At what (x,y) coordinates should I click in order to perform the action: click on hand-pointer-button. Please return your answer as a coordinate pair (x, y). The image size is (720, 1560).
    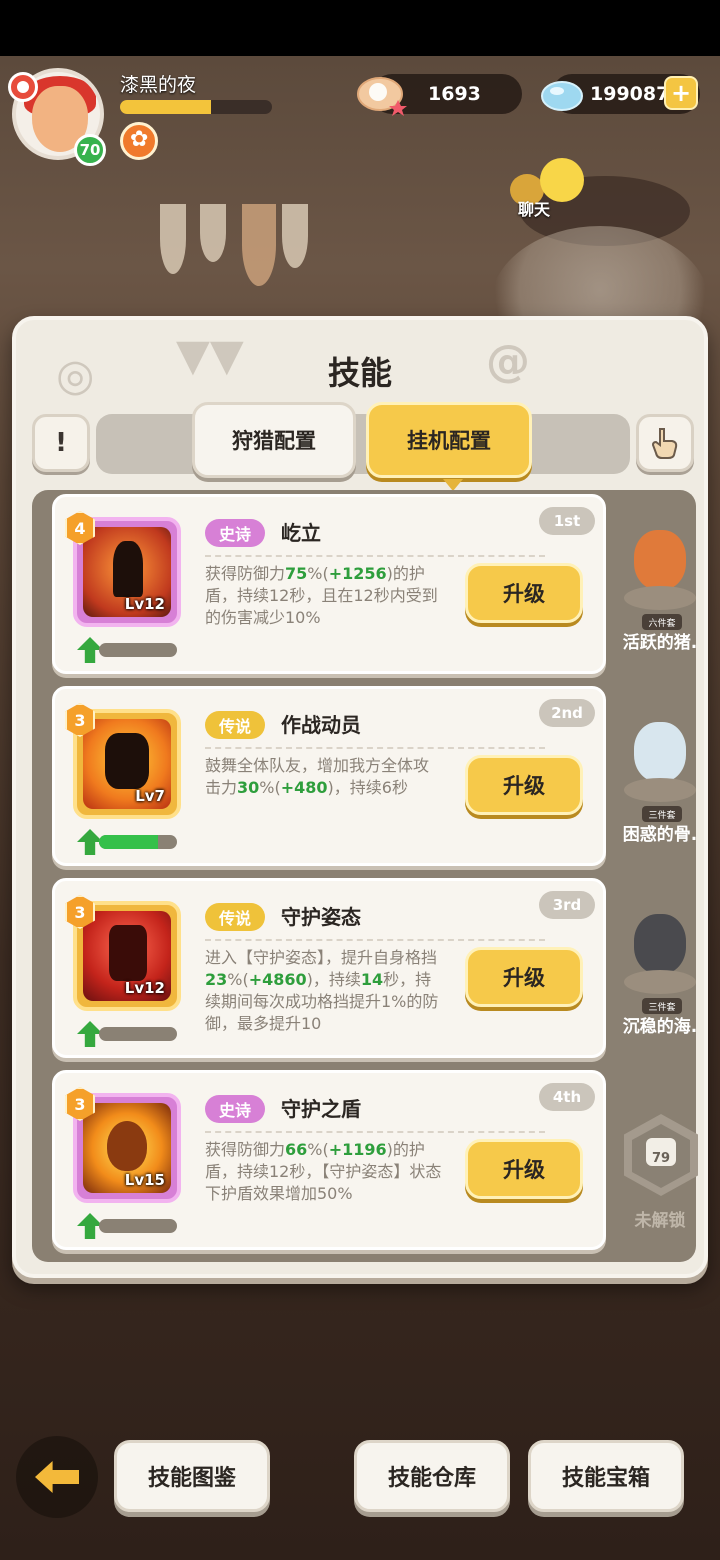
    Looking at the image, I should click on (665, 443).